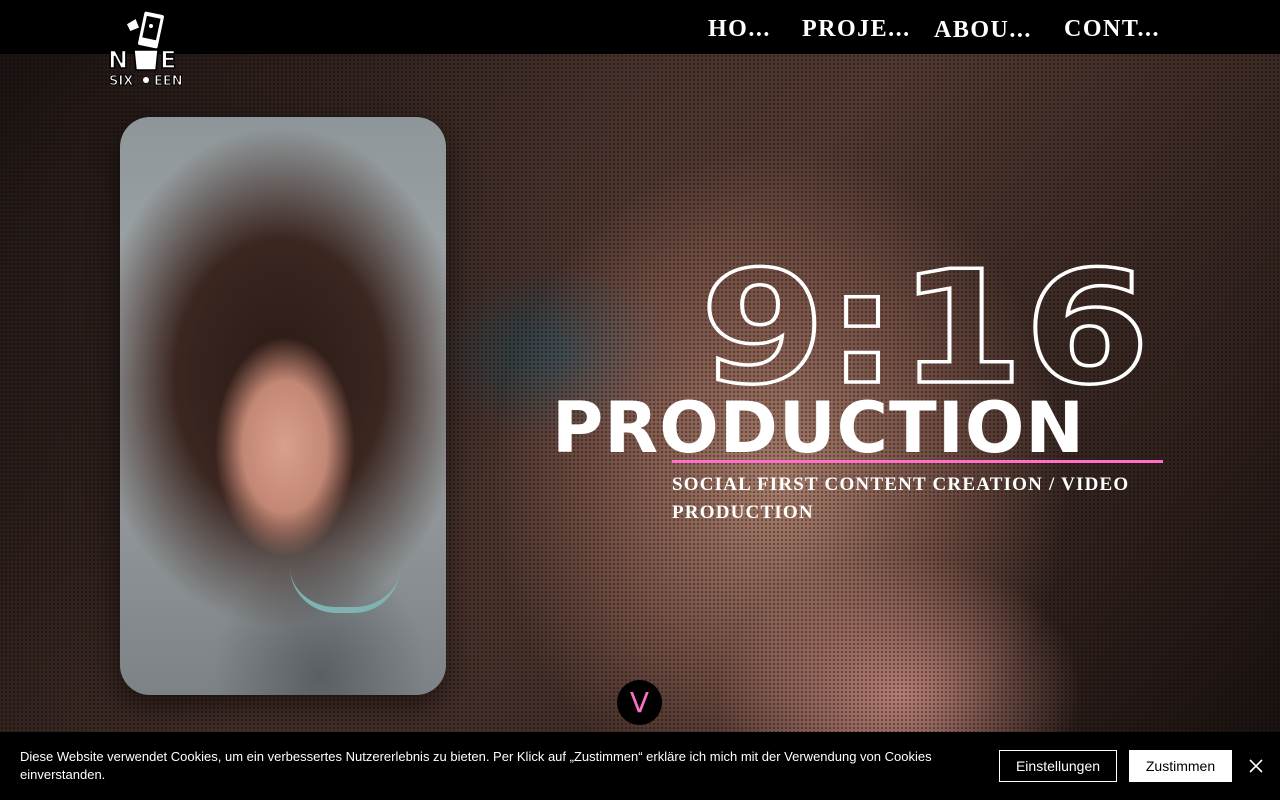 The width and height of the screenshot is (1280, 800). Describe the element at coordinates (917, 461) in the screenshot. I see `accent-divider` at that location.